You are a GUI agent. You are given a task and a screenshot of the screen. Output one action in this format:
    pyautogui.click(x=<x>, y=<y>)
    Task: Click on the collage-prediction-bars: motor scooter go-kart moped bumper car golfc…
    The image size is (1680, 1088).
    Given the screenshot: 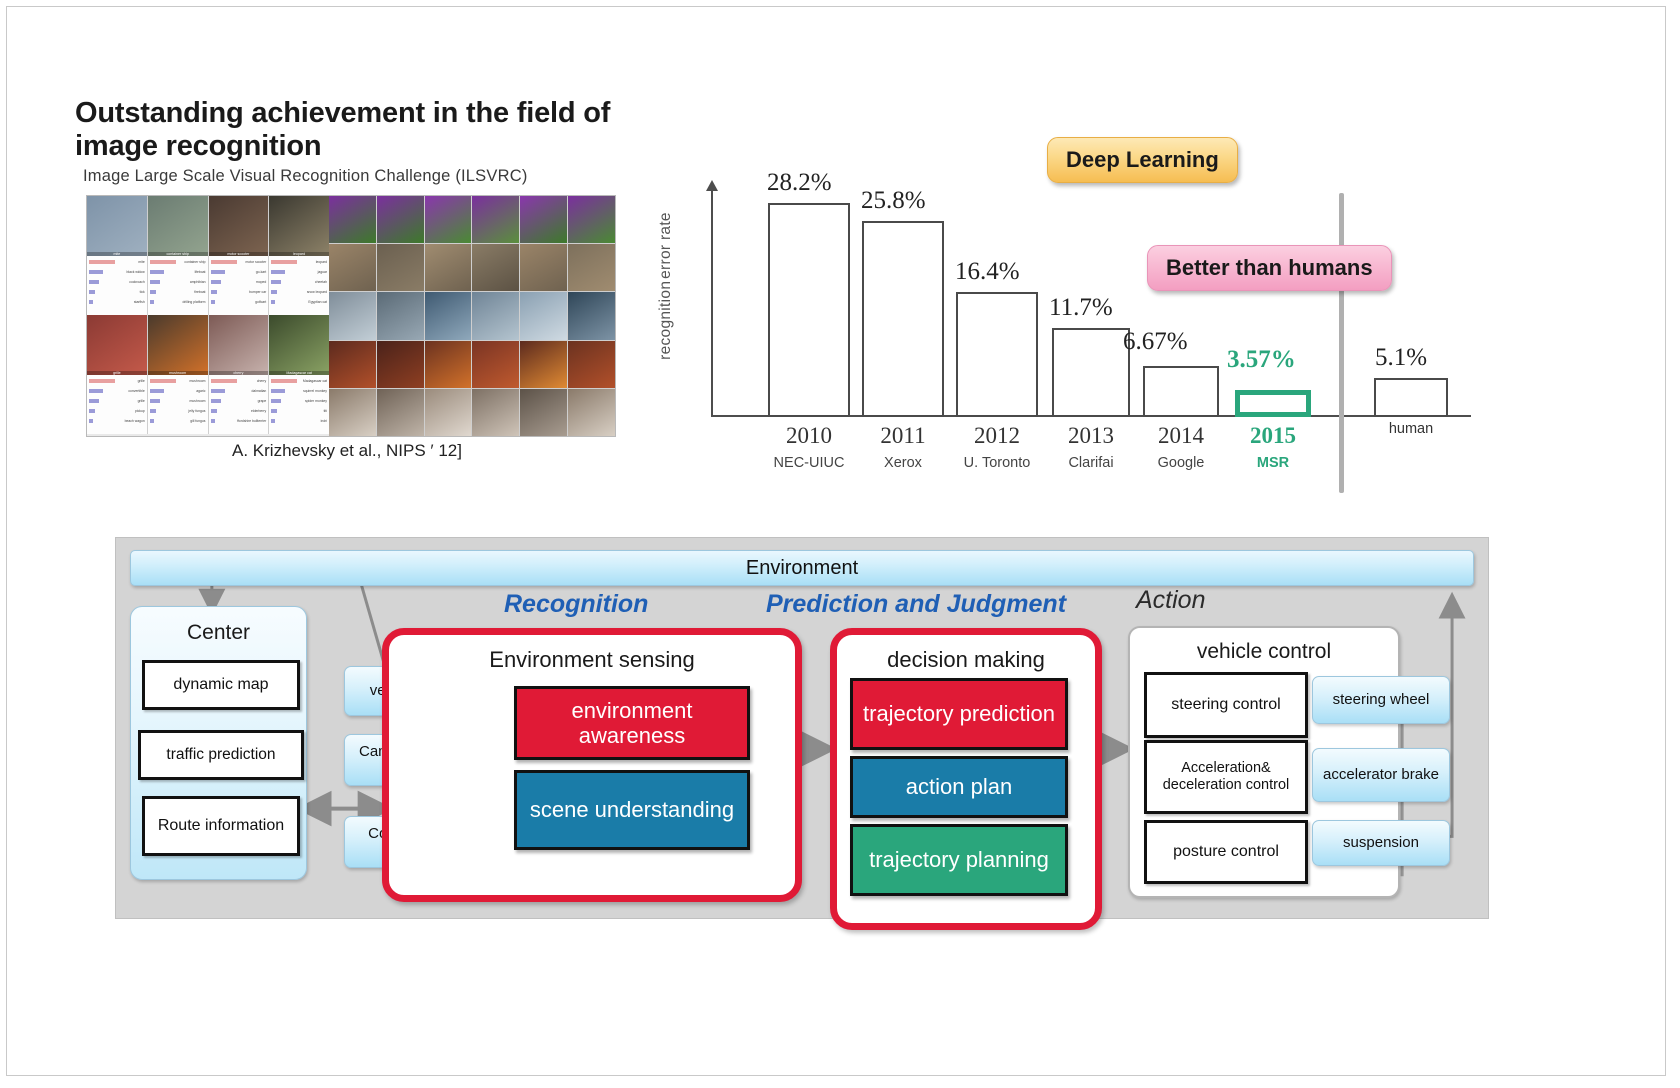 What is the action you would take?
    pyautogui.click(x=238, y=285)
    